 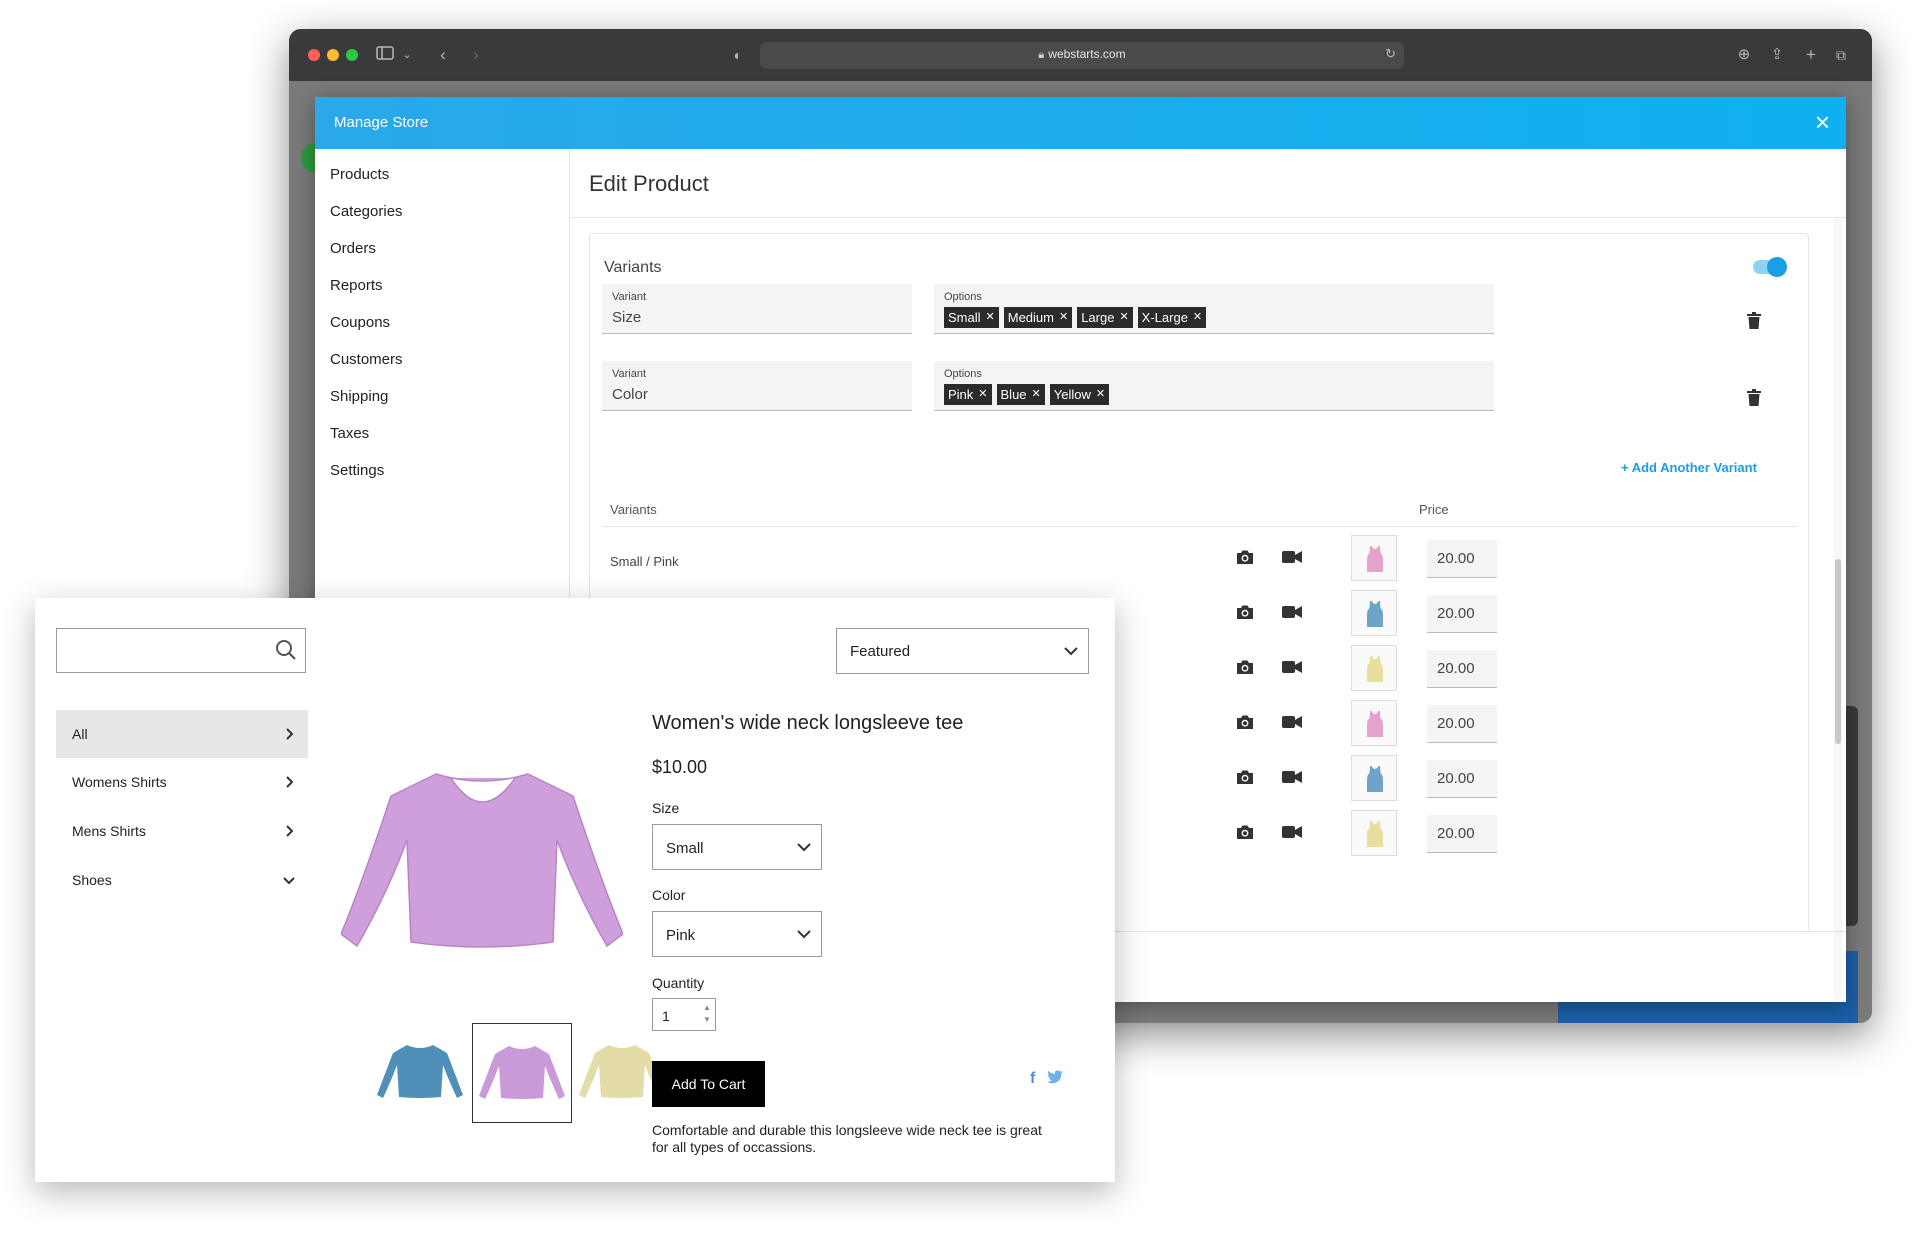 I want to click on search-icon, so click(x=286, y=650).